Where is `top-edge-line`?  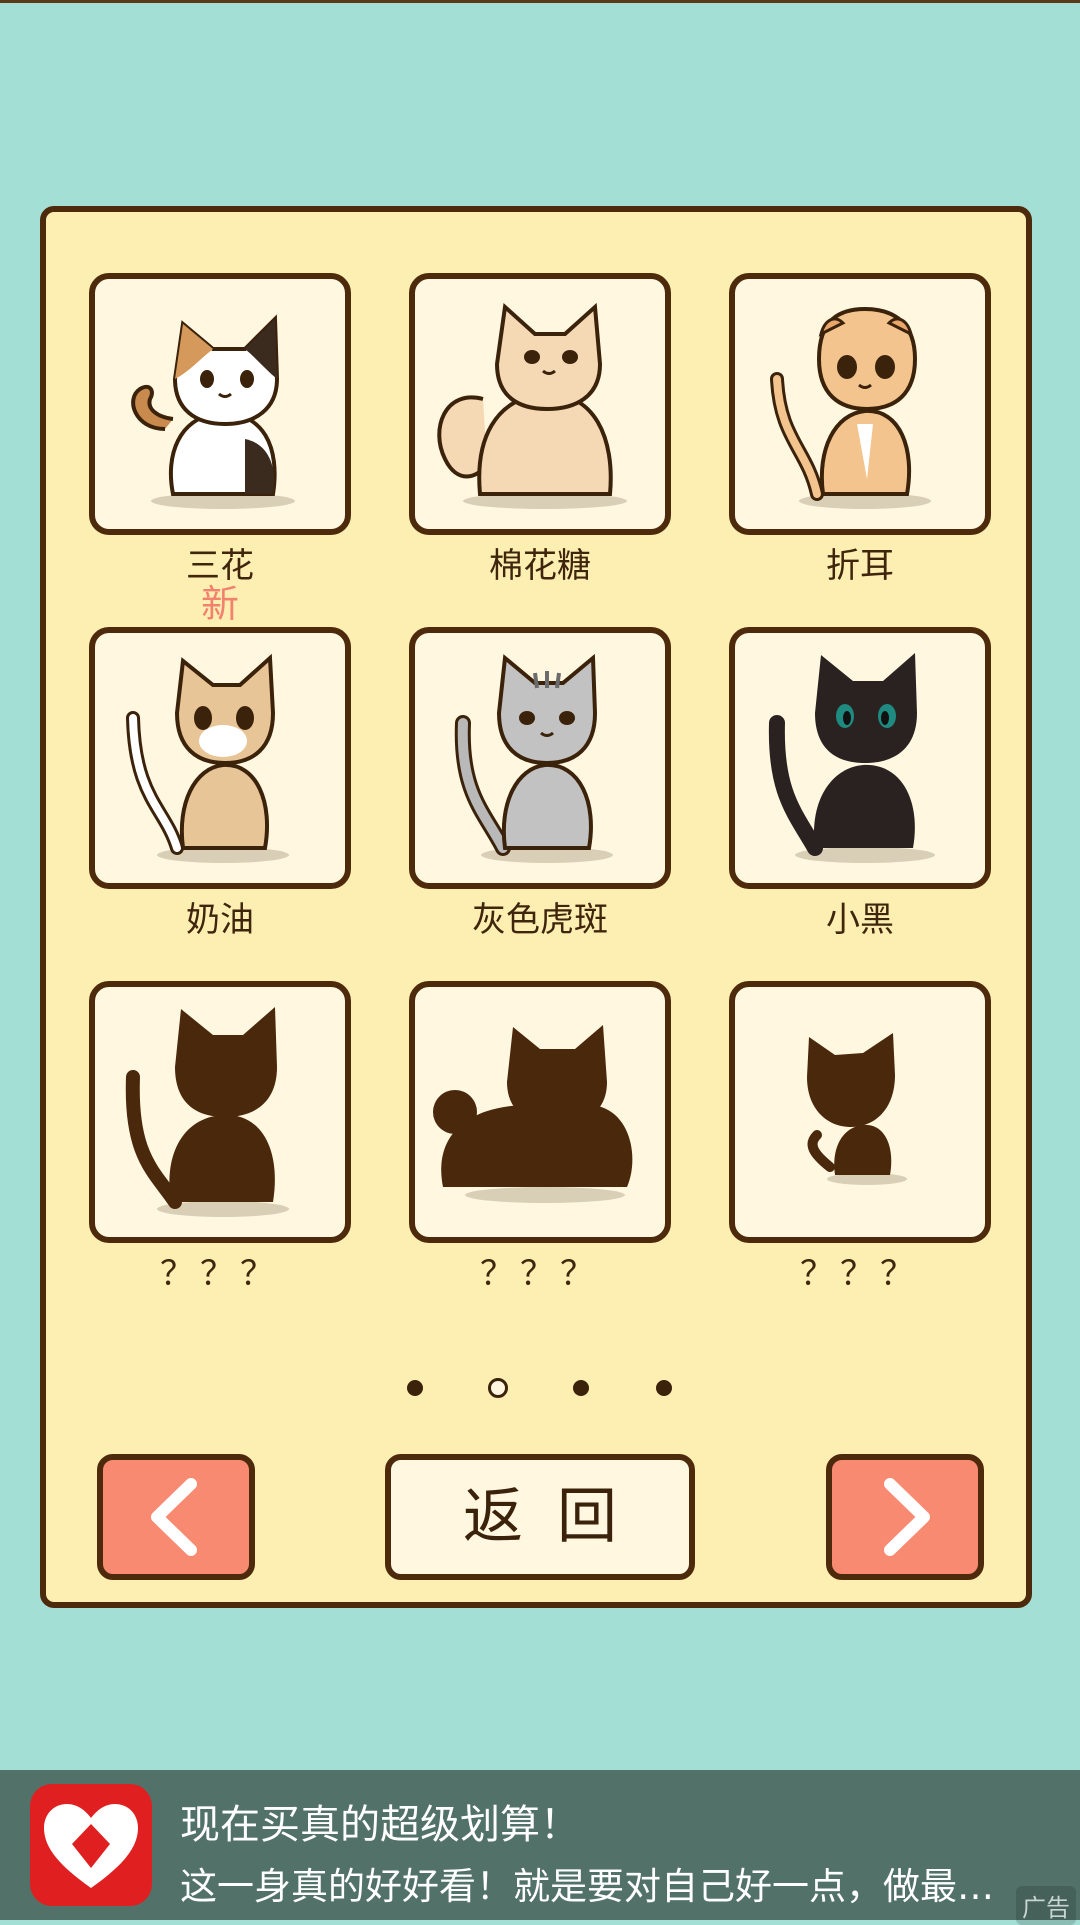
top-edge-line is located at coordinates (540, 1).